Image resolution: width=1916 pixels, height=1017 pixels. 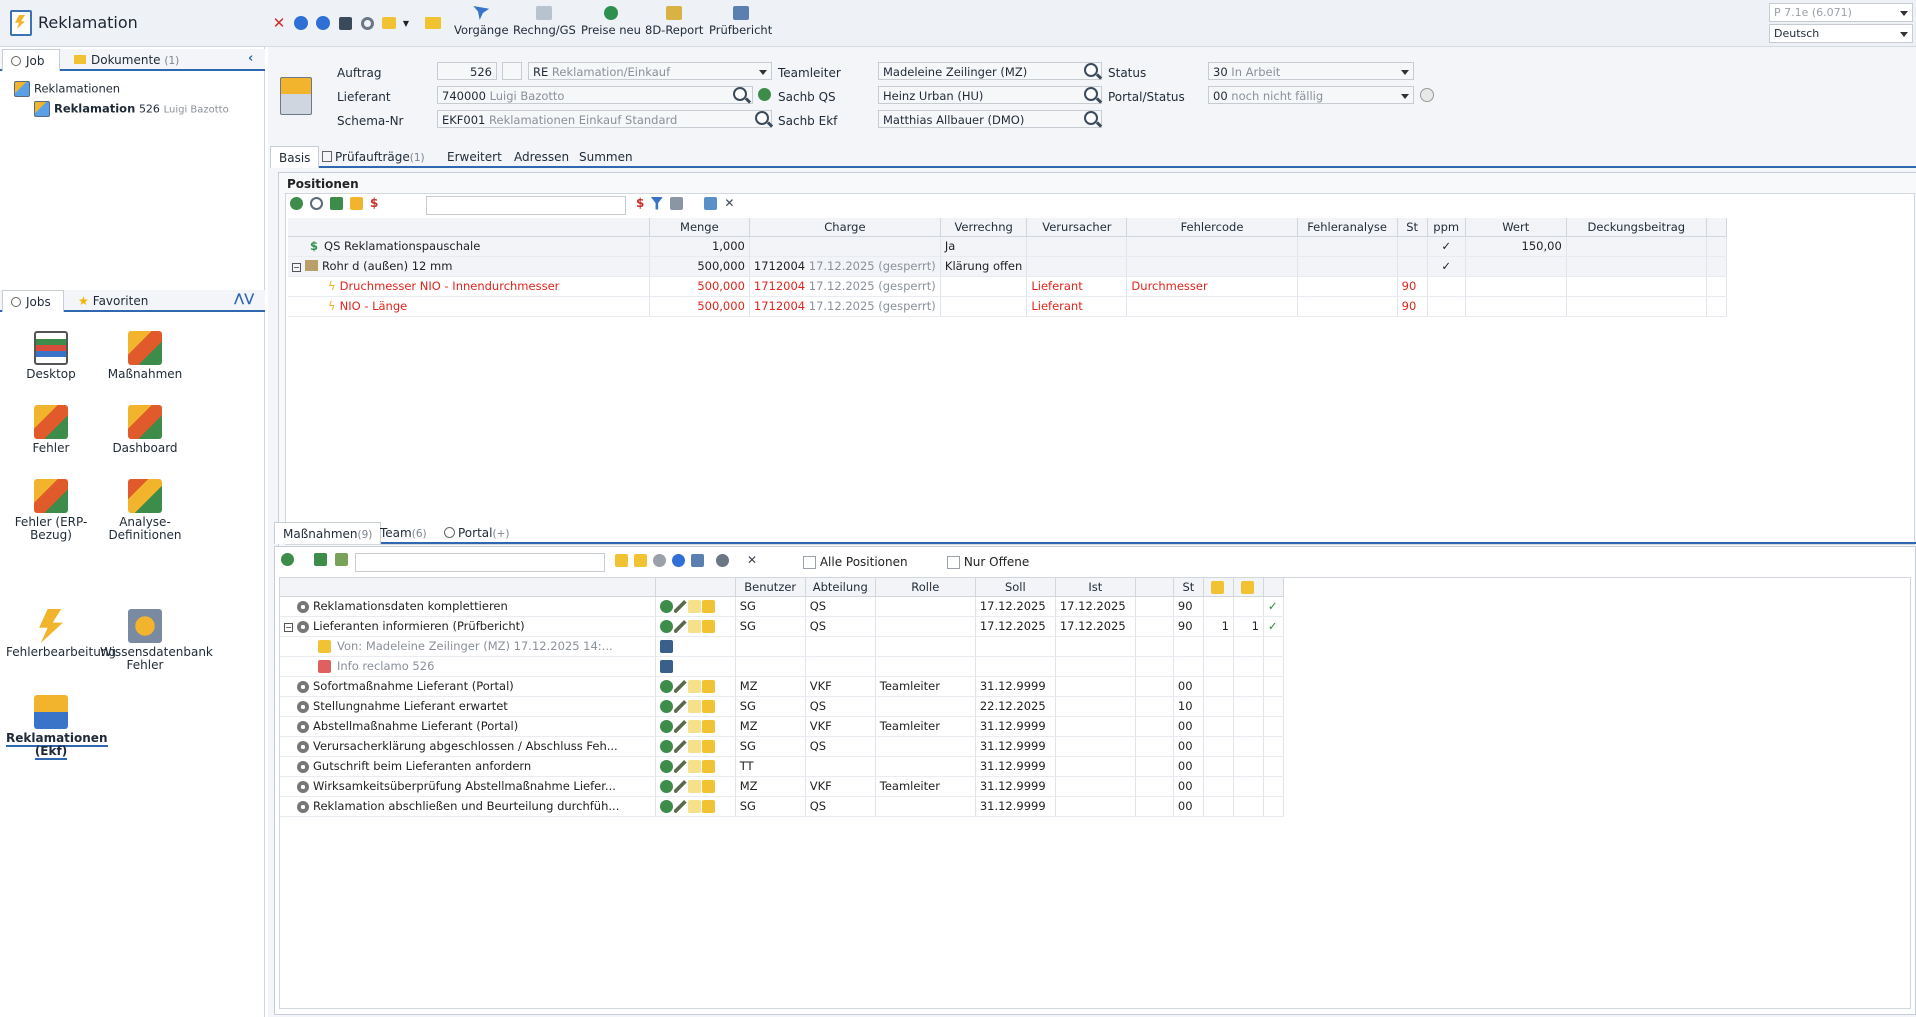 What do you see at coordinates (925, 587) in the screenshot?
I see `col-rolle: Rolle` at bounding box center [925, 587].